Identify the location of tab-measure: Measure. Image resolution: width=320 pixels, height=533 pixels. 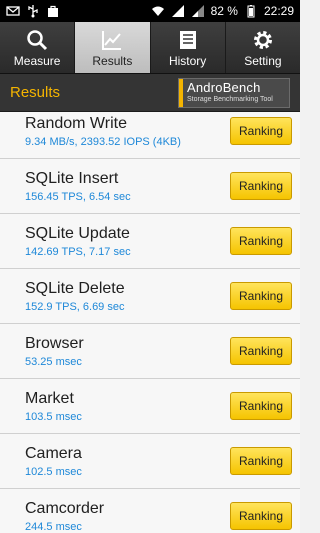
(38, 47).